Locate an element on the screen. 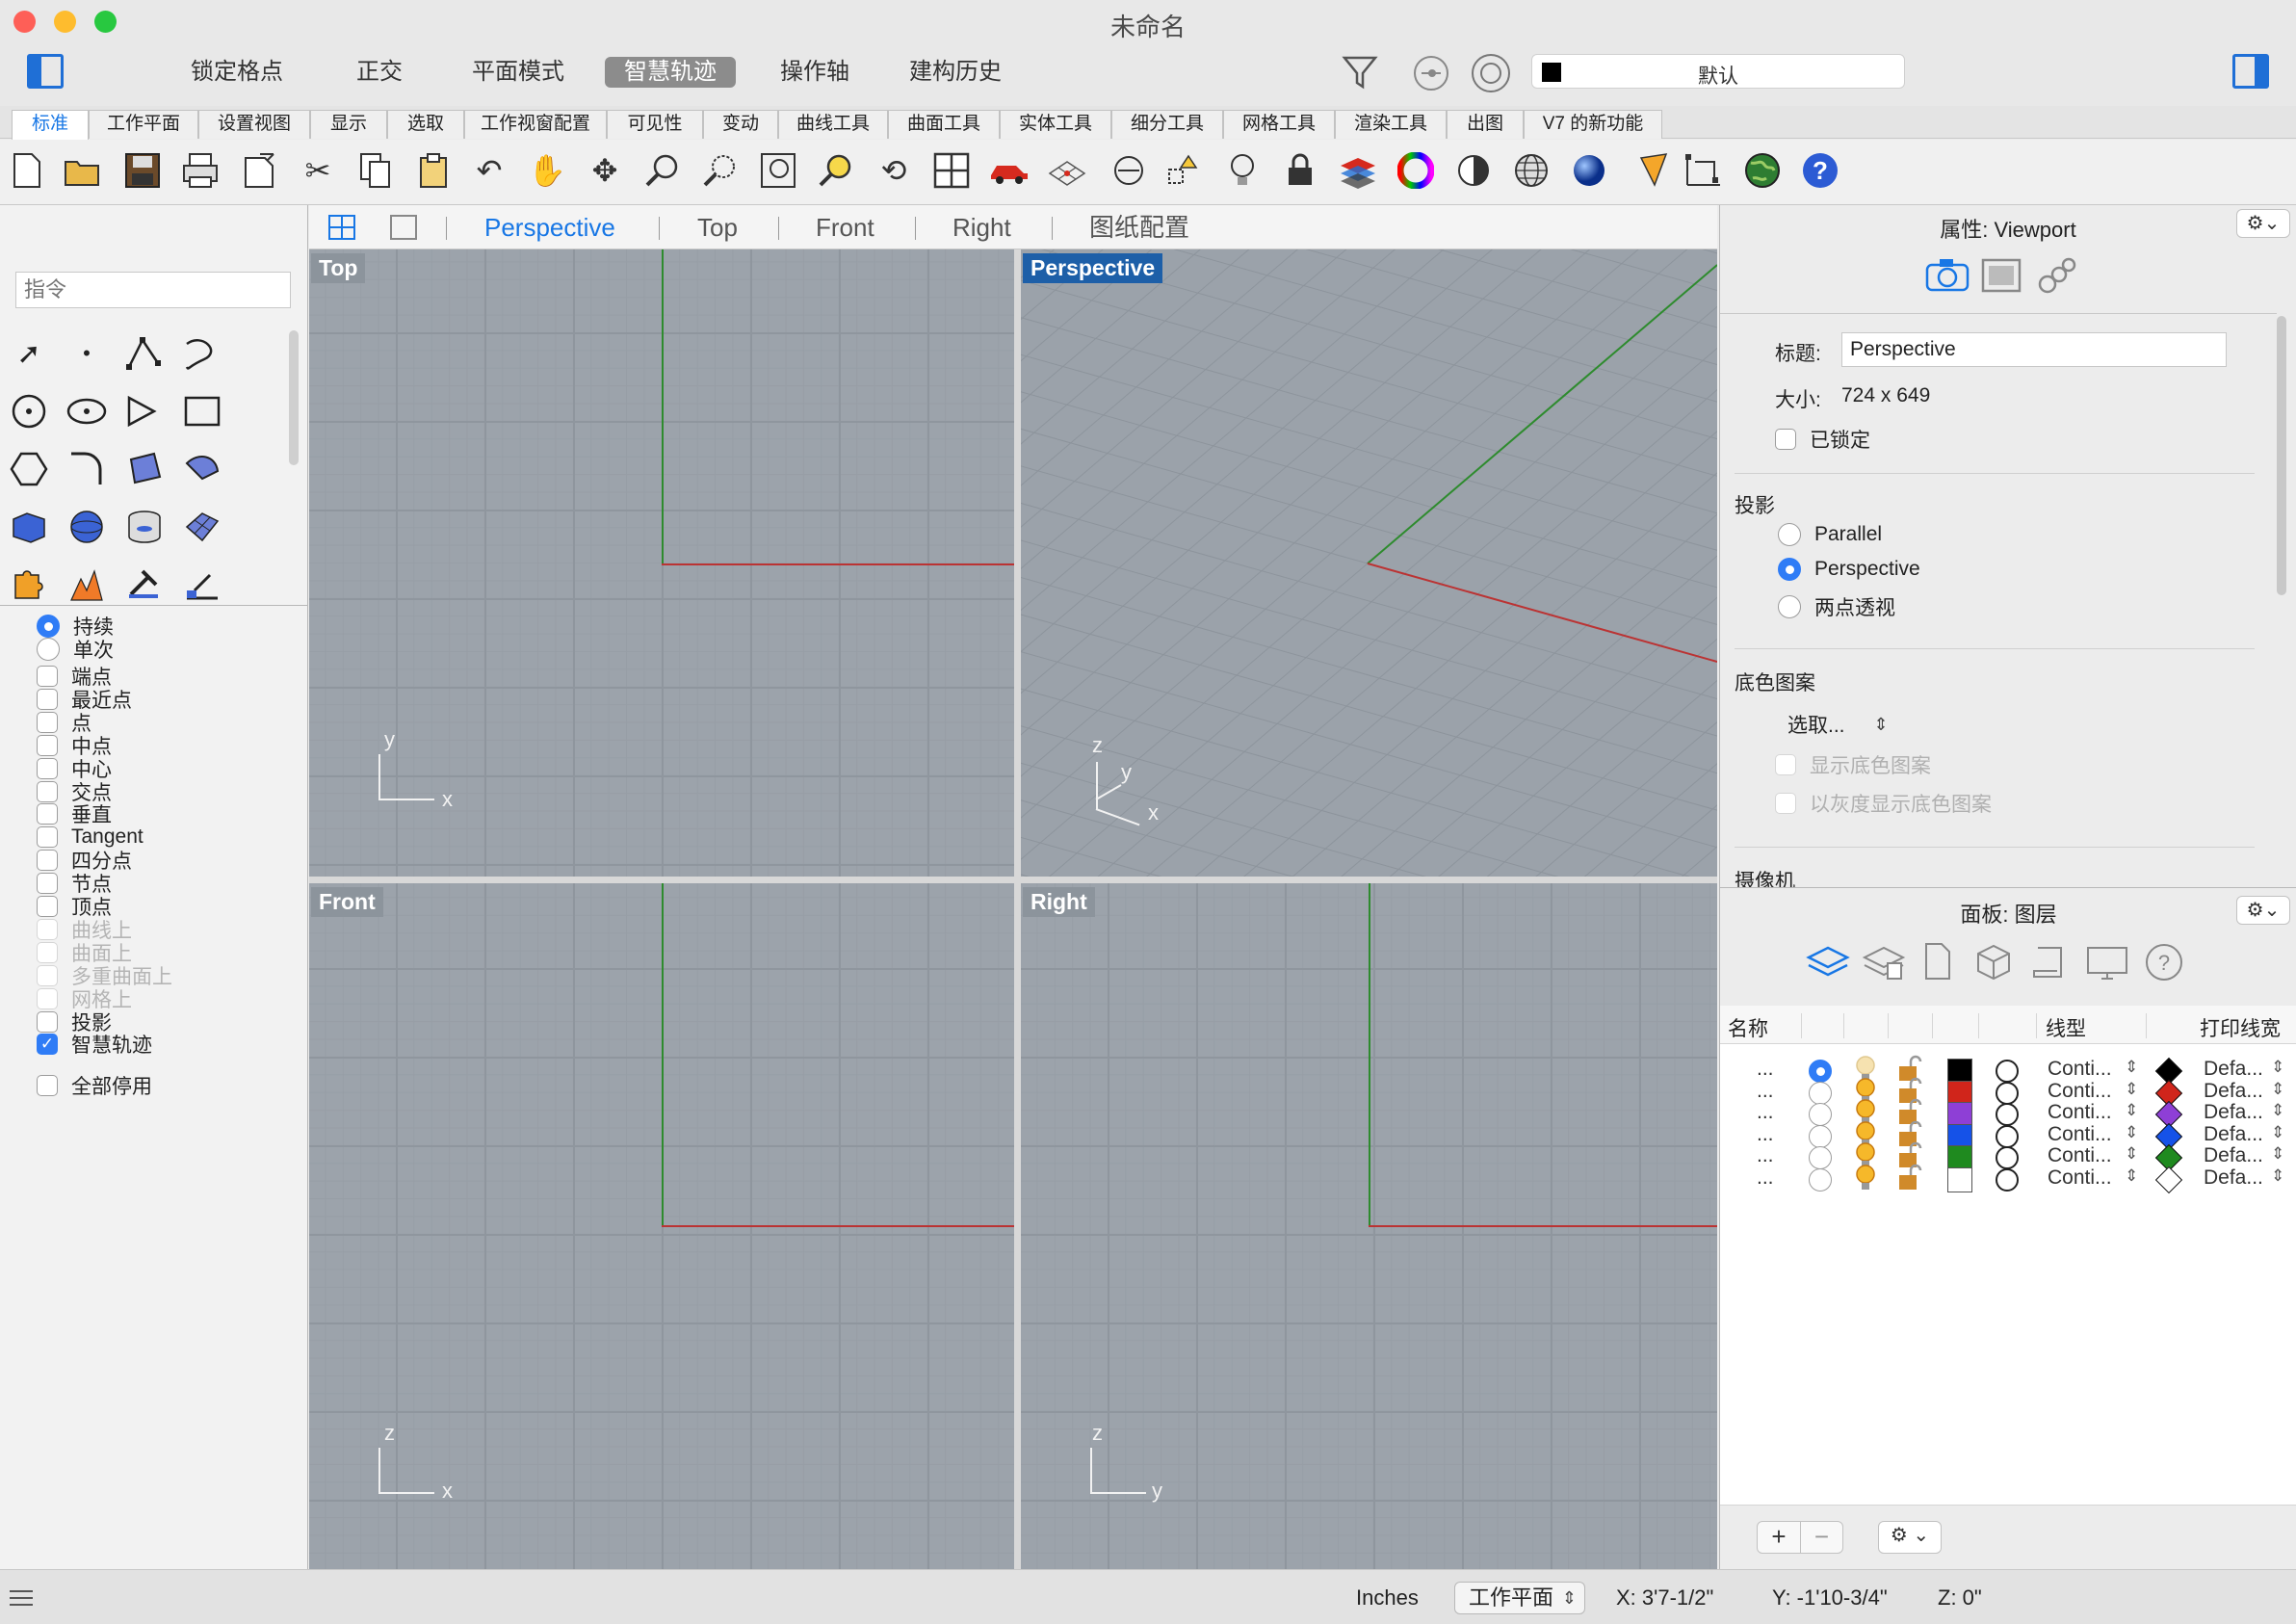  viewport-tab-front: Front is located at coordinates (845, 227).